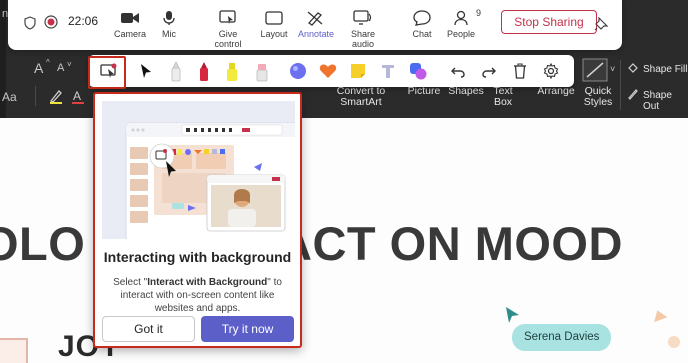 The height and width of the screenshot is (363, 688). I want to click on mic-button: Mic, so click(169, 24).